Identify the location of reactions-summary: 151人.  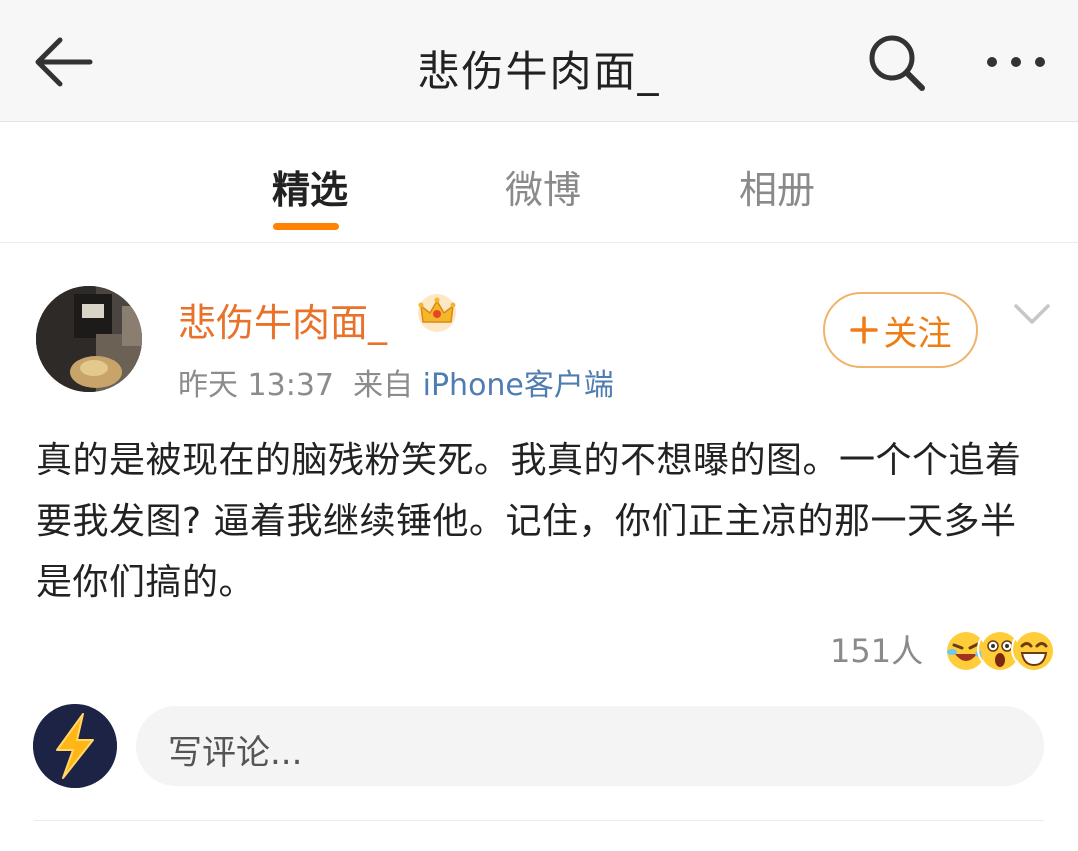
(942, 649).